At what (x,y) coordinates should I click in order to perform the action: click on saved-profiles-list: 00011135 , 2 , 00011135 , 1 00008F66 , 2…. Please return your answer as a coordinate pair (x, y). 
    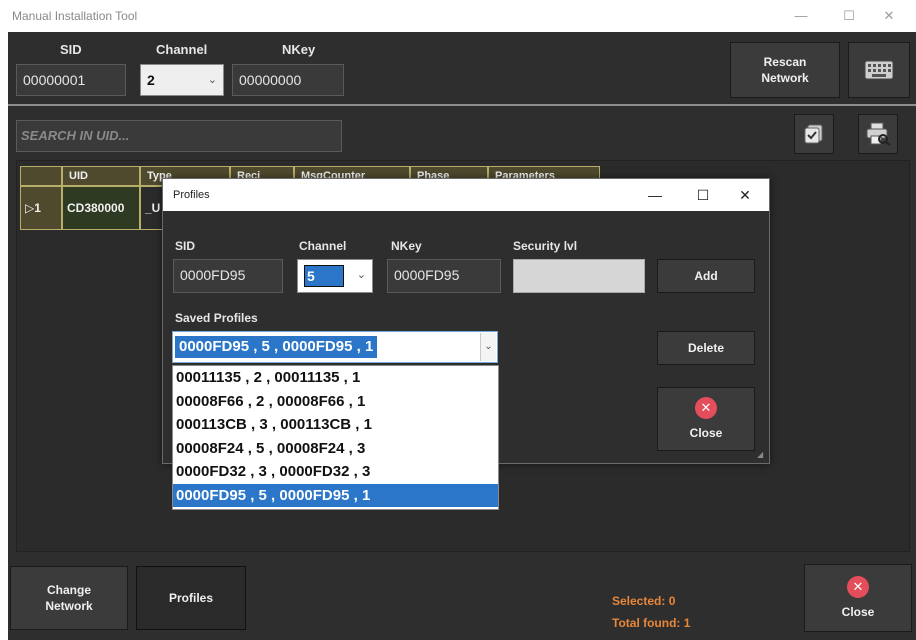
    Looking at the image, I should click on (335, 437).